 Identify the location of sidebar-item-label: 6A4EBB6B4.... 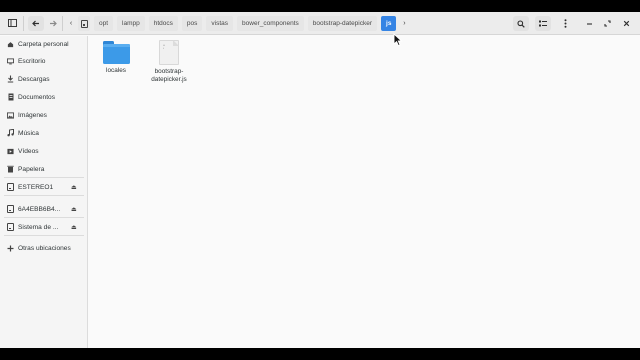
(39, 209).